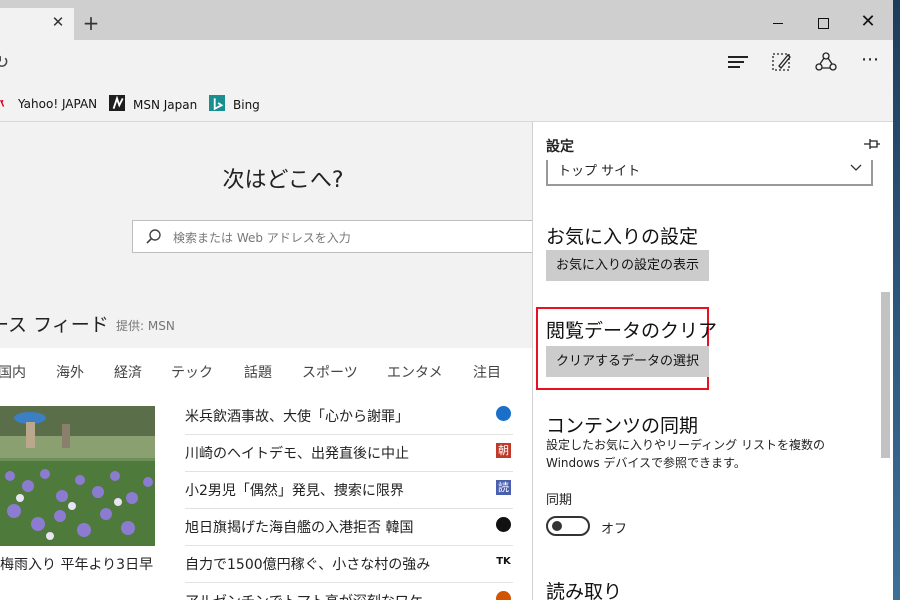 This screenshot has height=600, width=900. I want to click on source-icon: TK, so click(503, 561).